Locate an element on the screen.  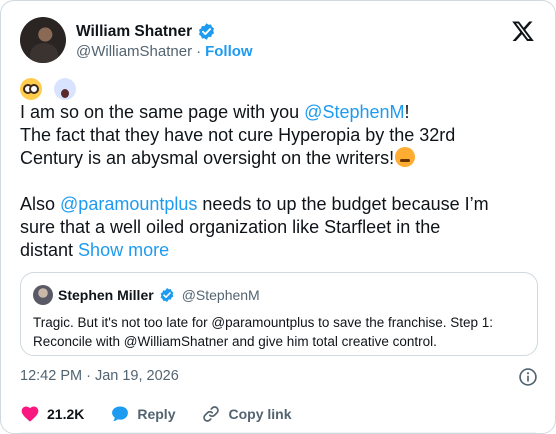
tweet-line: distant Show more is located at coordinates (275, 250).